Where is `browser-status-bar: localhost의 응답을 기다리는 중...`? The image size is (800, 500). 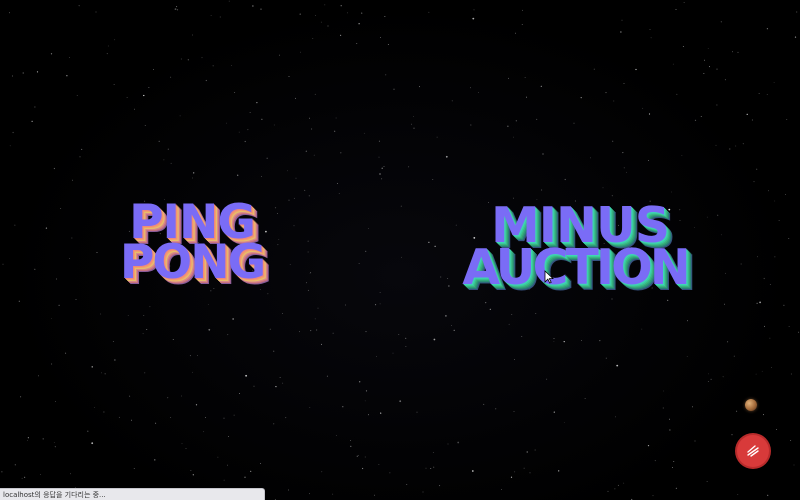 browser-status-bar: localhost의 응답을 기다리는 중... is located at coordinates (132, 494).